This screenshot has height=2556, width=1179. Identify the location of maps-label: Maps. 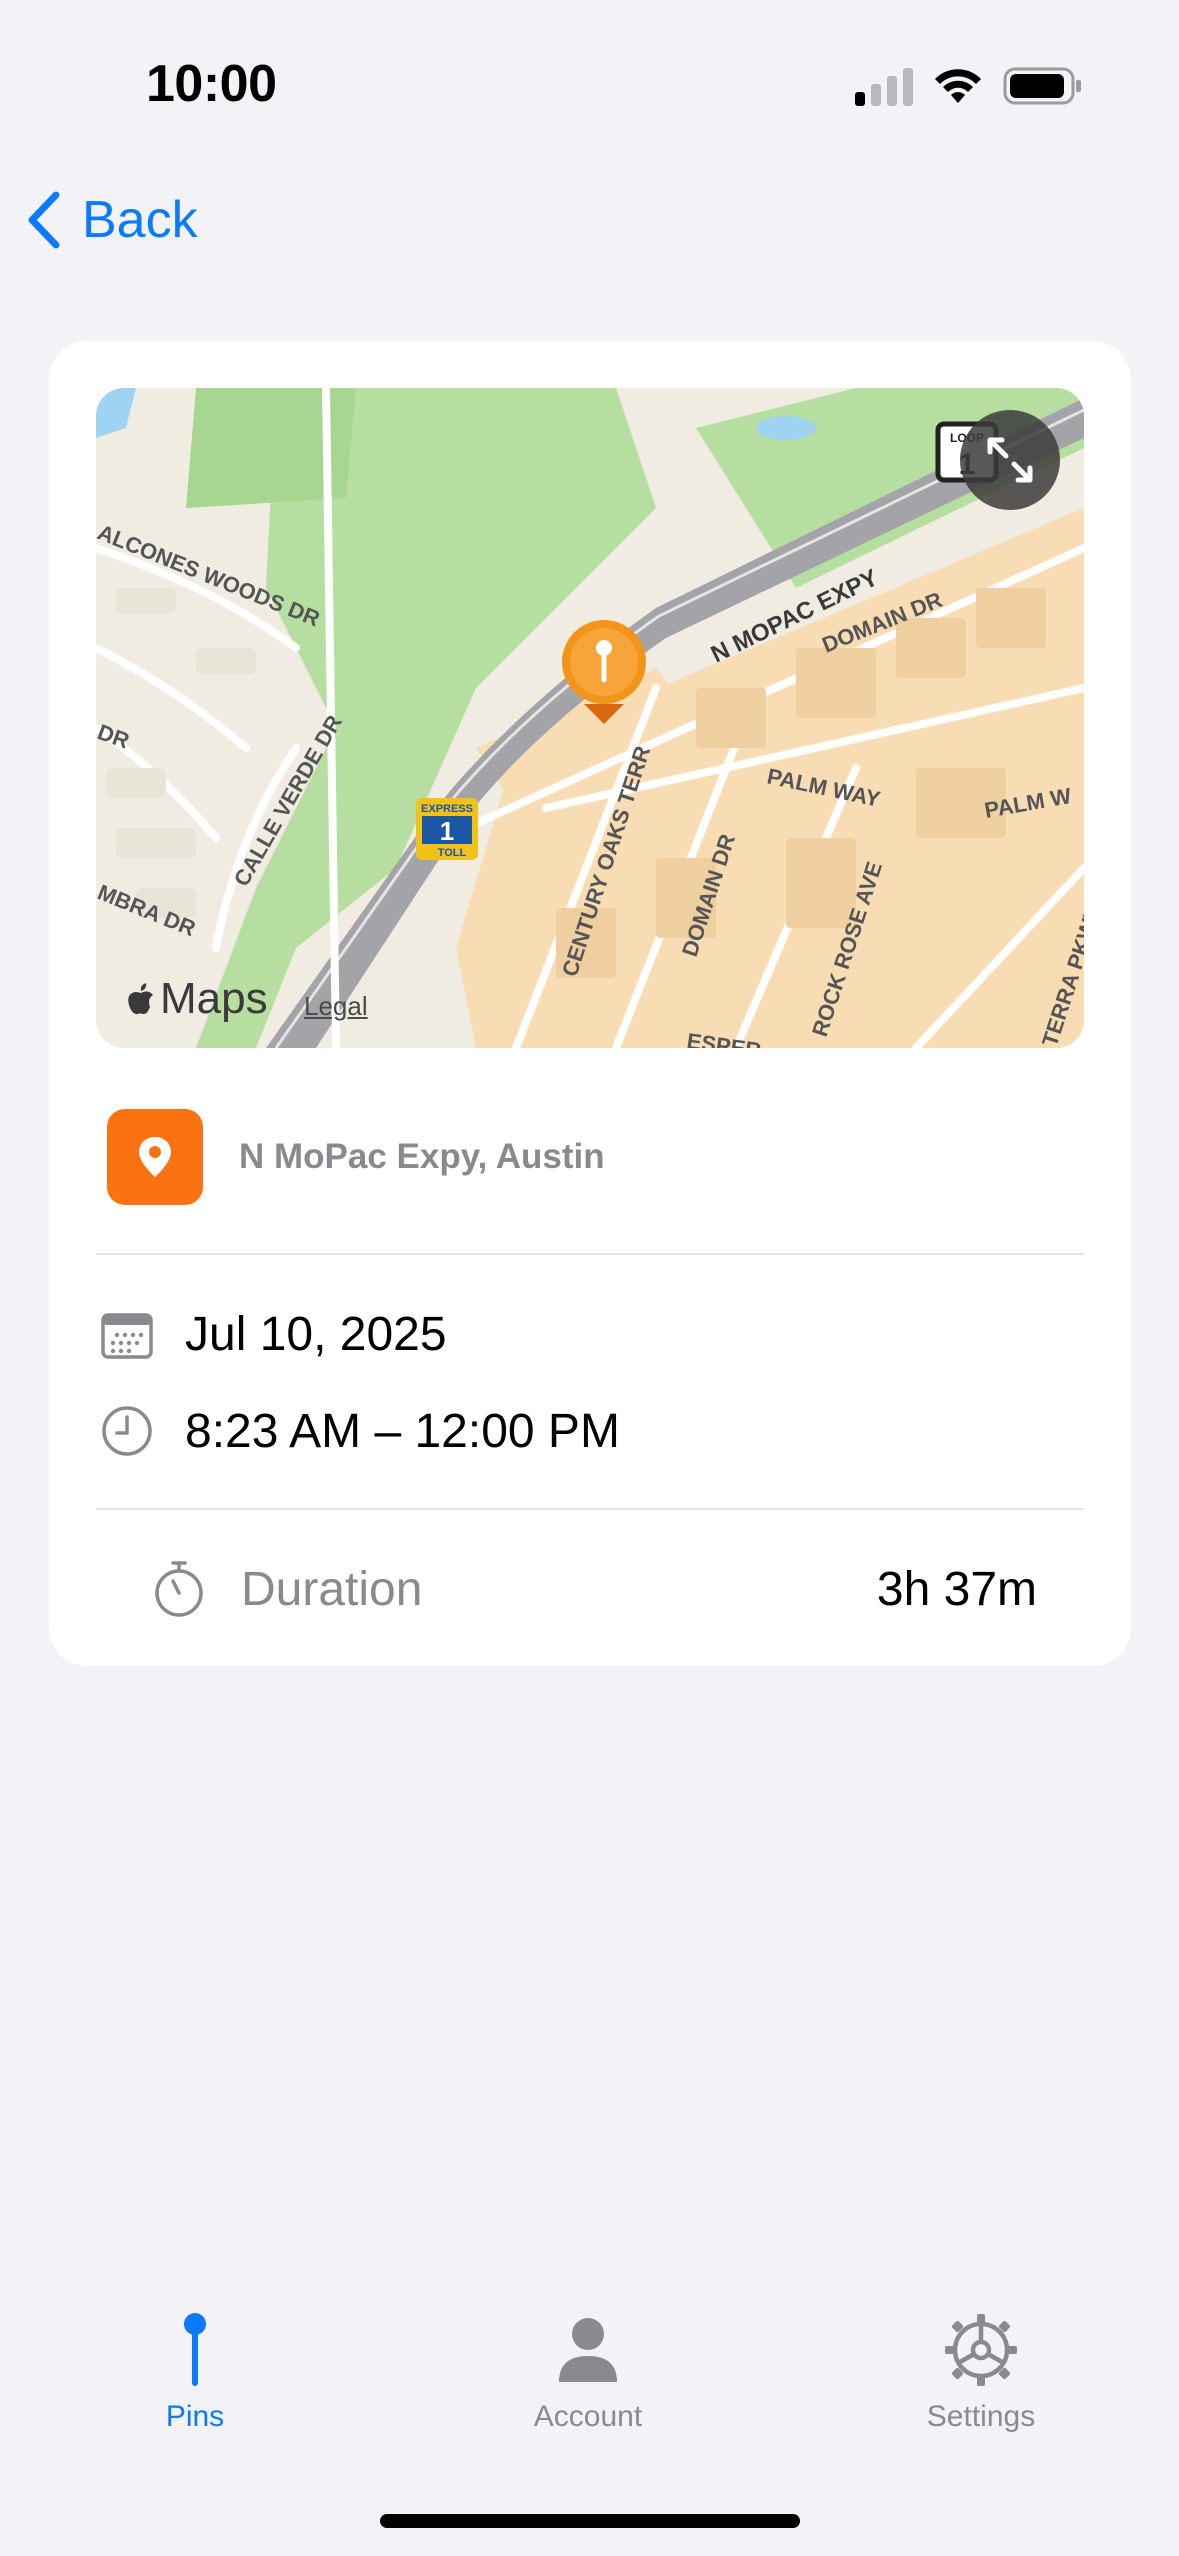
(214, 998).